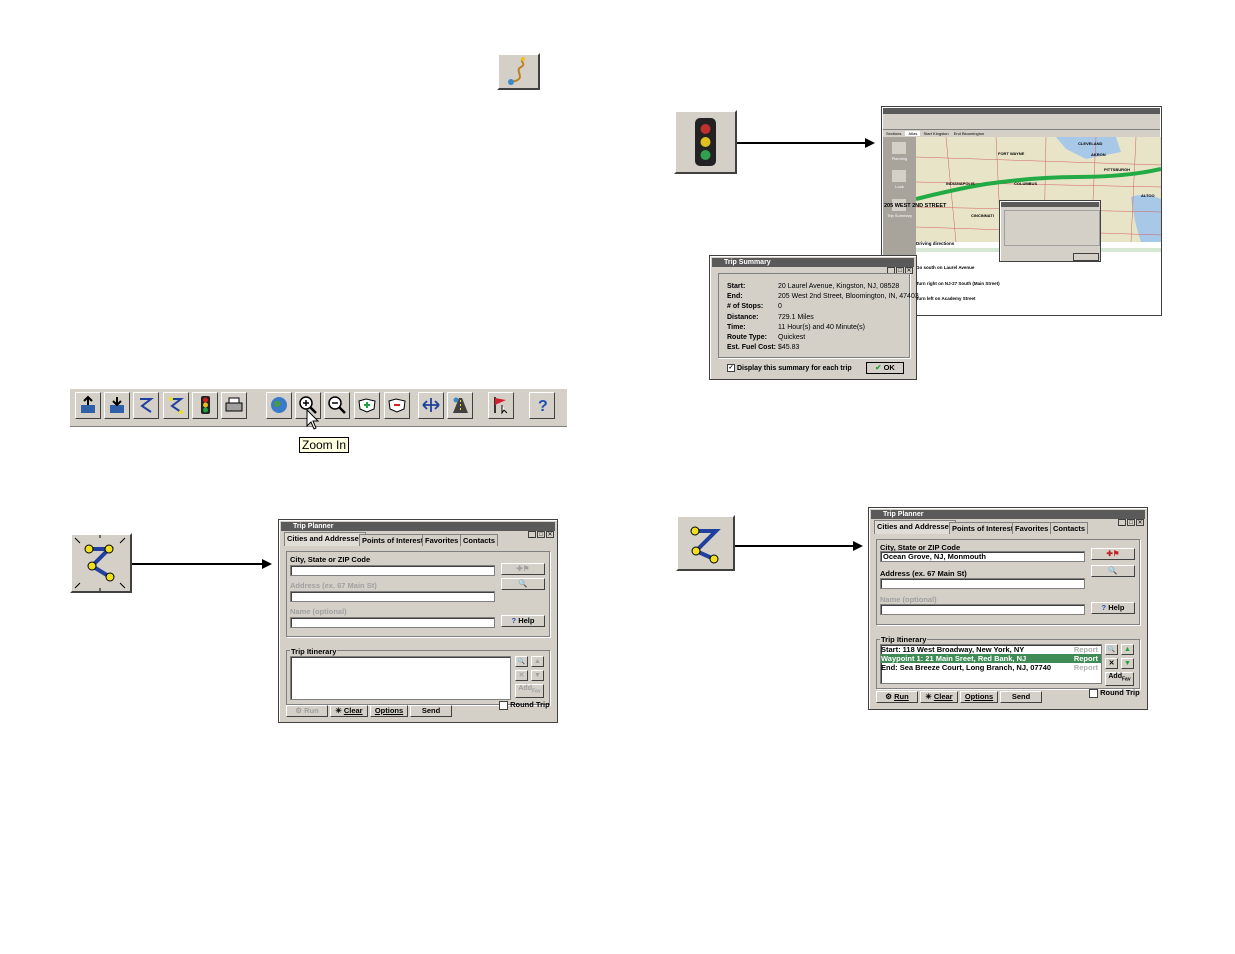 The height and width of the screenshot is (954, 1235). I want to click on trip-planner-button, so click(176, 405).